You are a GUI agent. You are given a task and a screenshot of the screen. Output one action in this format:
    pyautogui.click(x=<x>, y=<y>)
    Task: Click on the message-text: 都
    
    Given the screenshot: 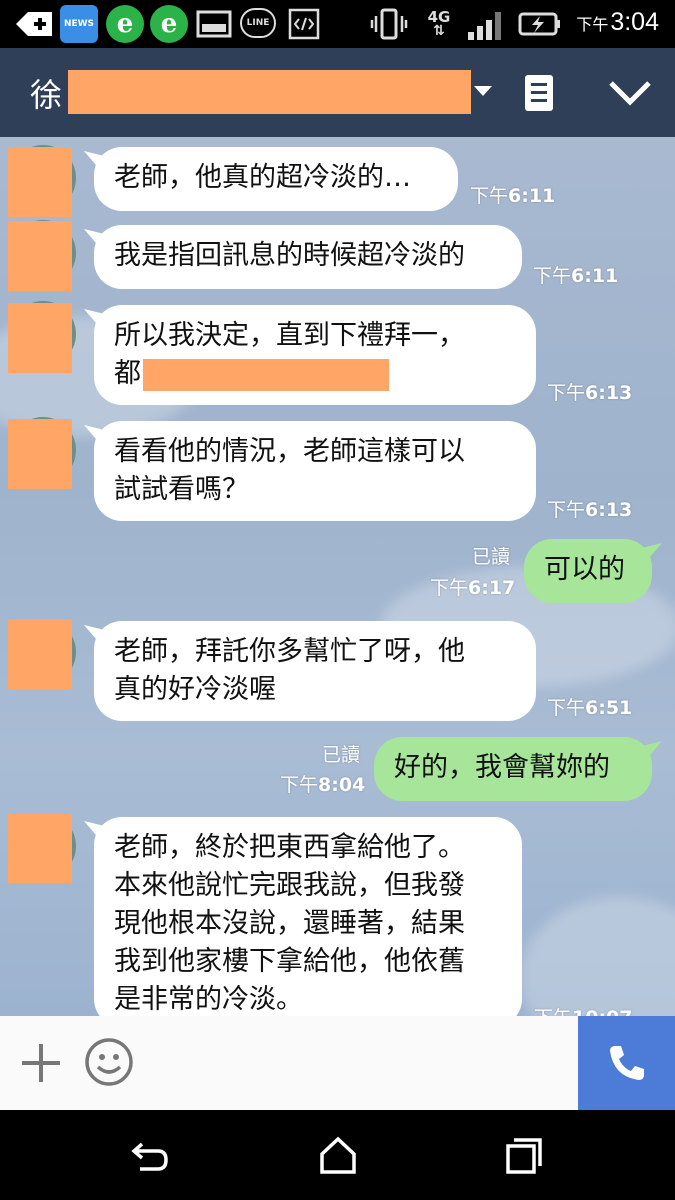 What is the action you would take?
    pyautogui.click(x=127, y=373)
    